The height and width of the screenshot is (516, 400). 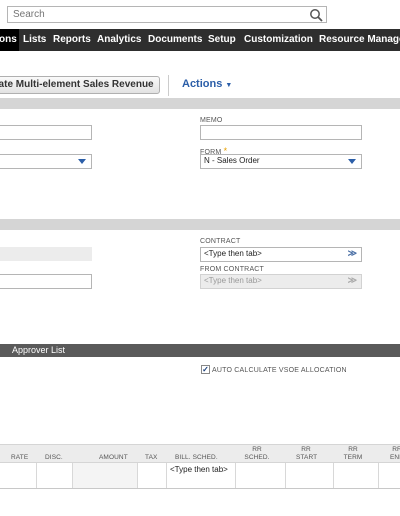 I want to click on nav-item-documents: Documents, so click(x=175, y=40).